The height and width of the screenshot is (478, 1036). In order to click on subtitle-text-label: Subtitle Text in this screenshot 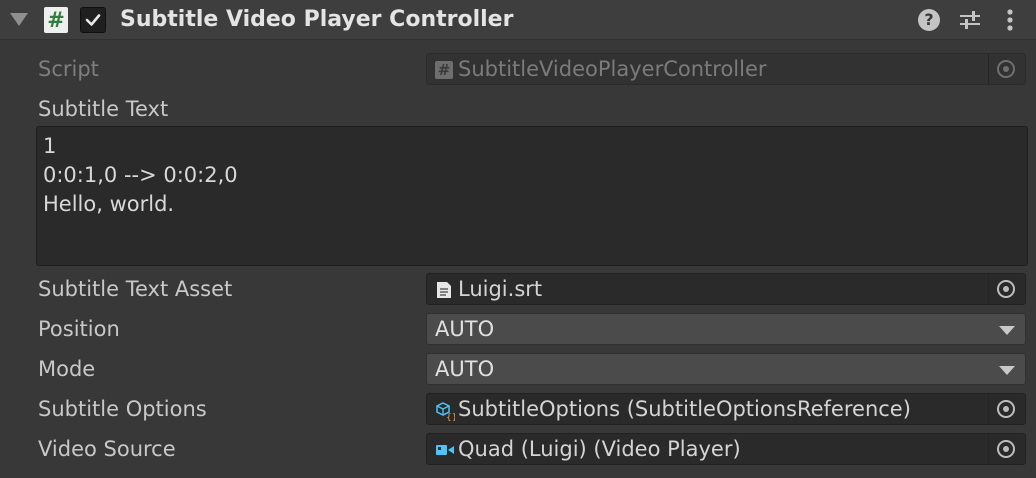, I will do `click(103, 109)`.